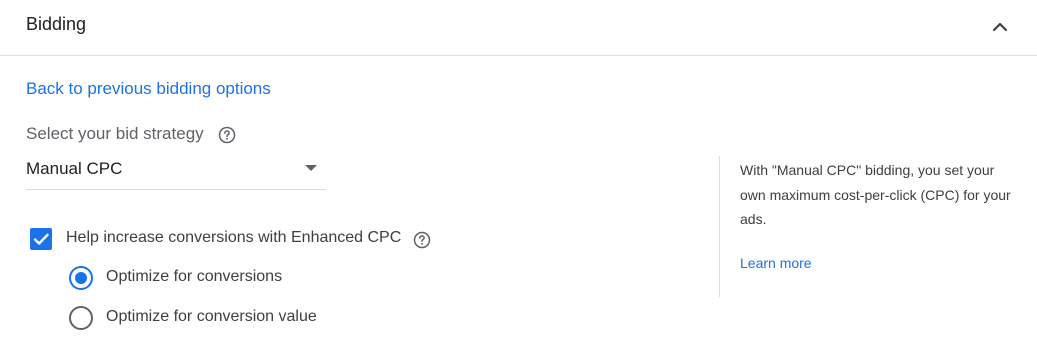 This screenshot has width=1037, height=347. Describe the element at coordinates (211, 316) in the screenshot. I see `optimize-conversion-value-label: Optimize for conversion value` at that location.